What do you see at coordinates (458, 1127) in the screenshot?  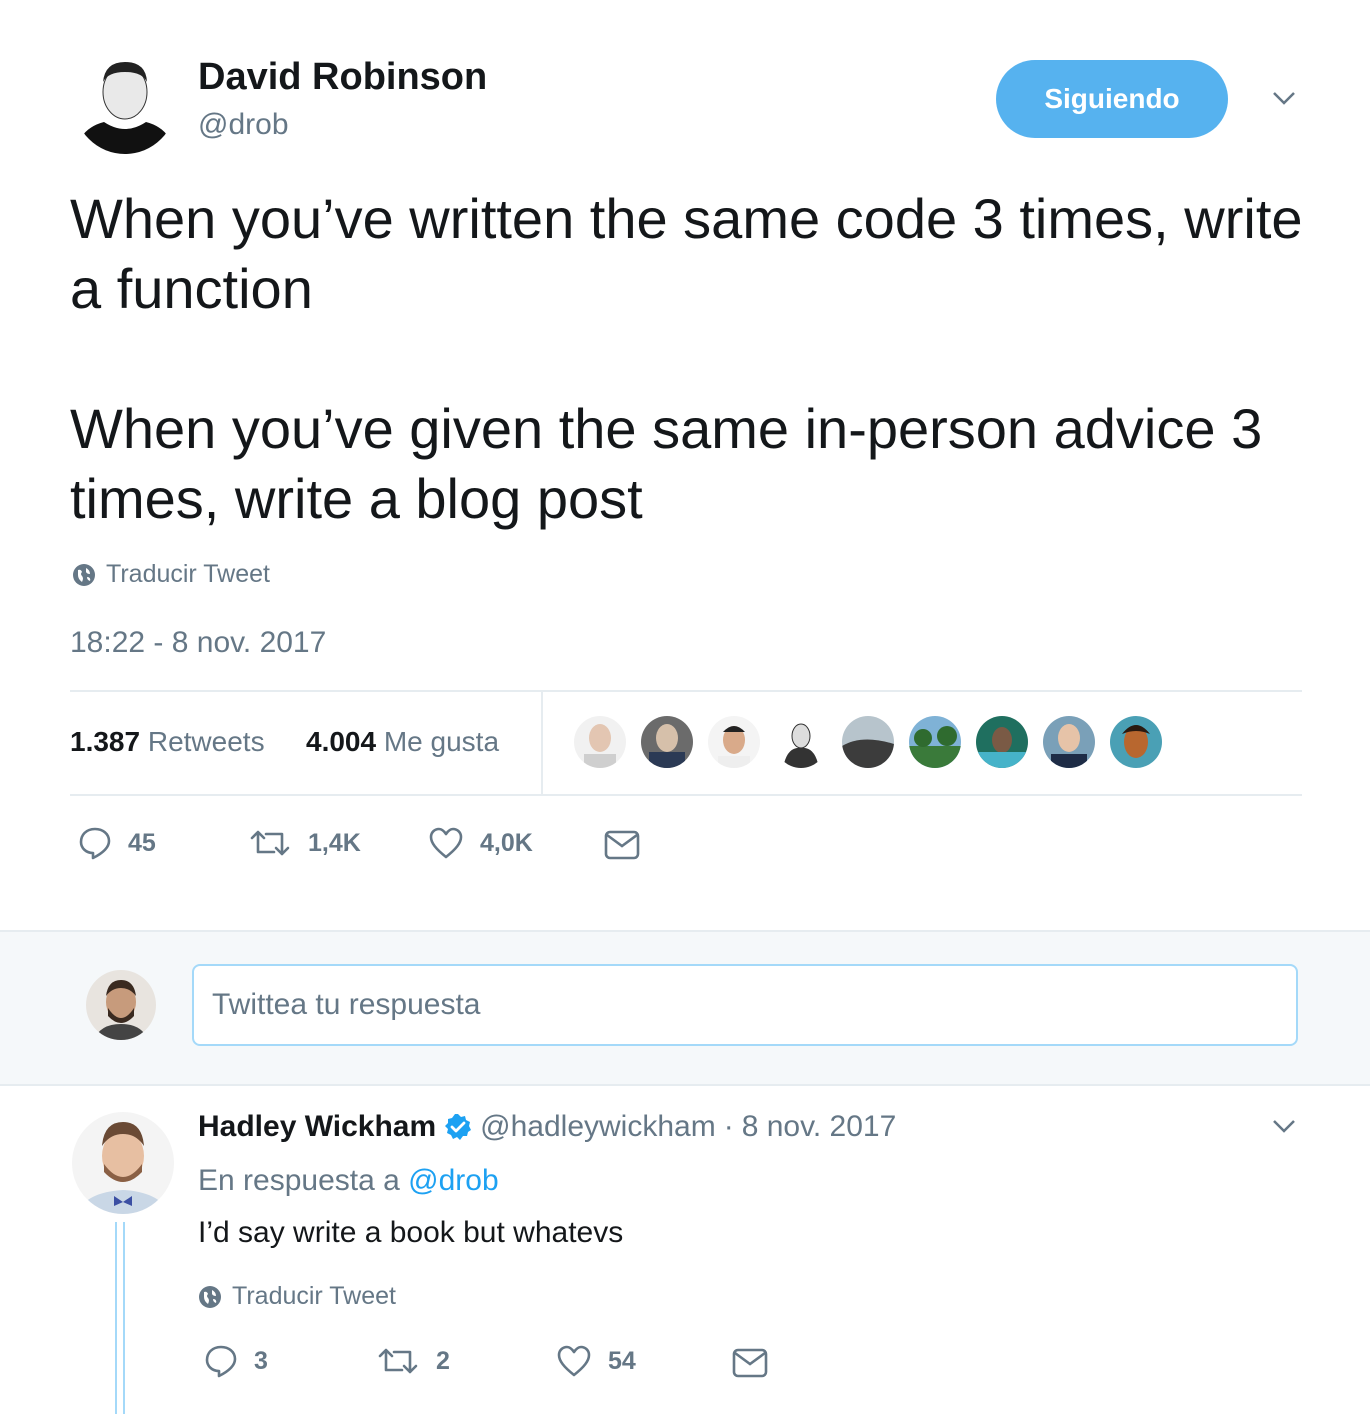 I see `verified-badge-icon` at bounding box center [458, 1127].